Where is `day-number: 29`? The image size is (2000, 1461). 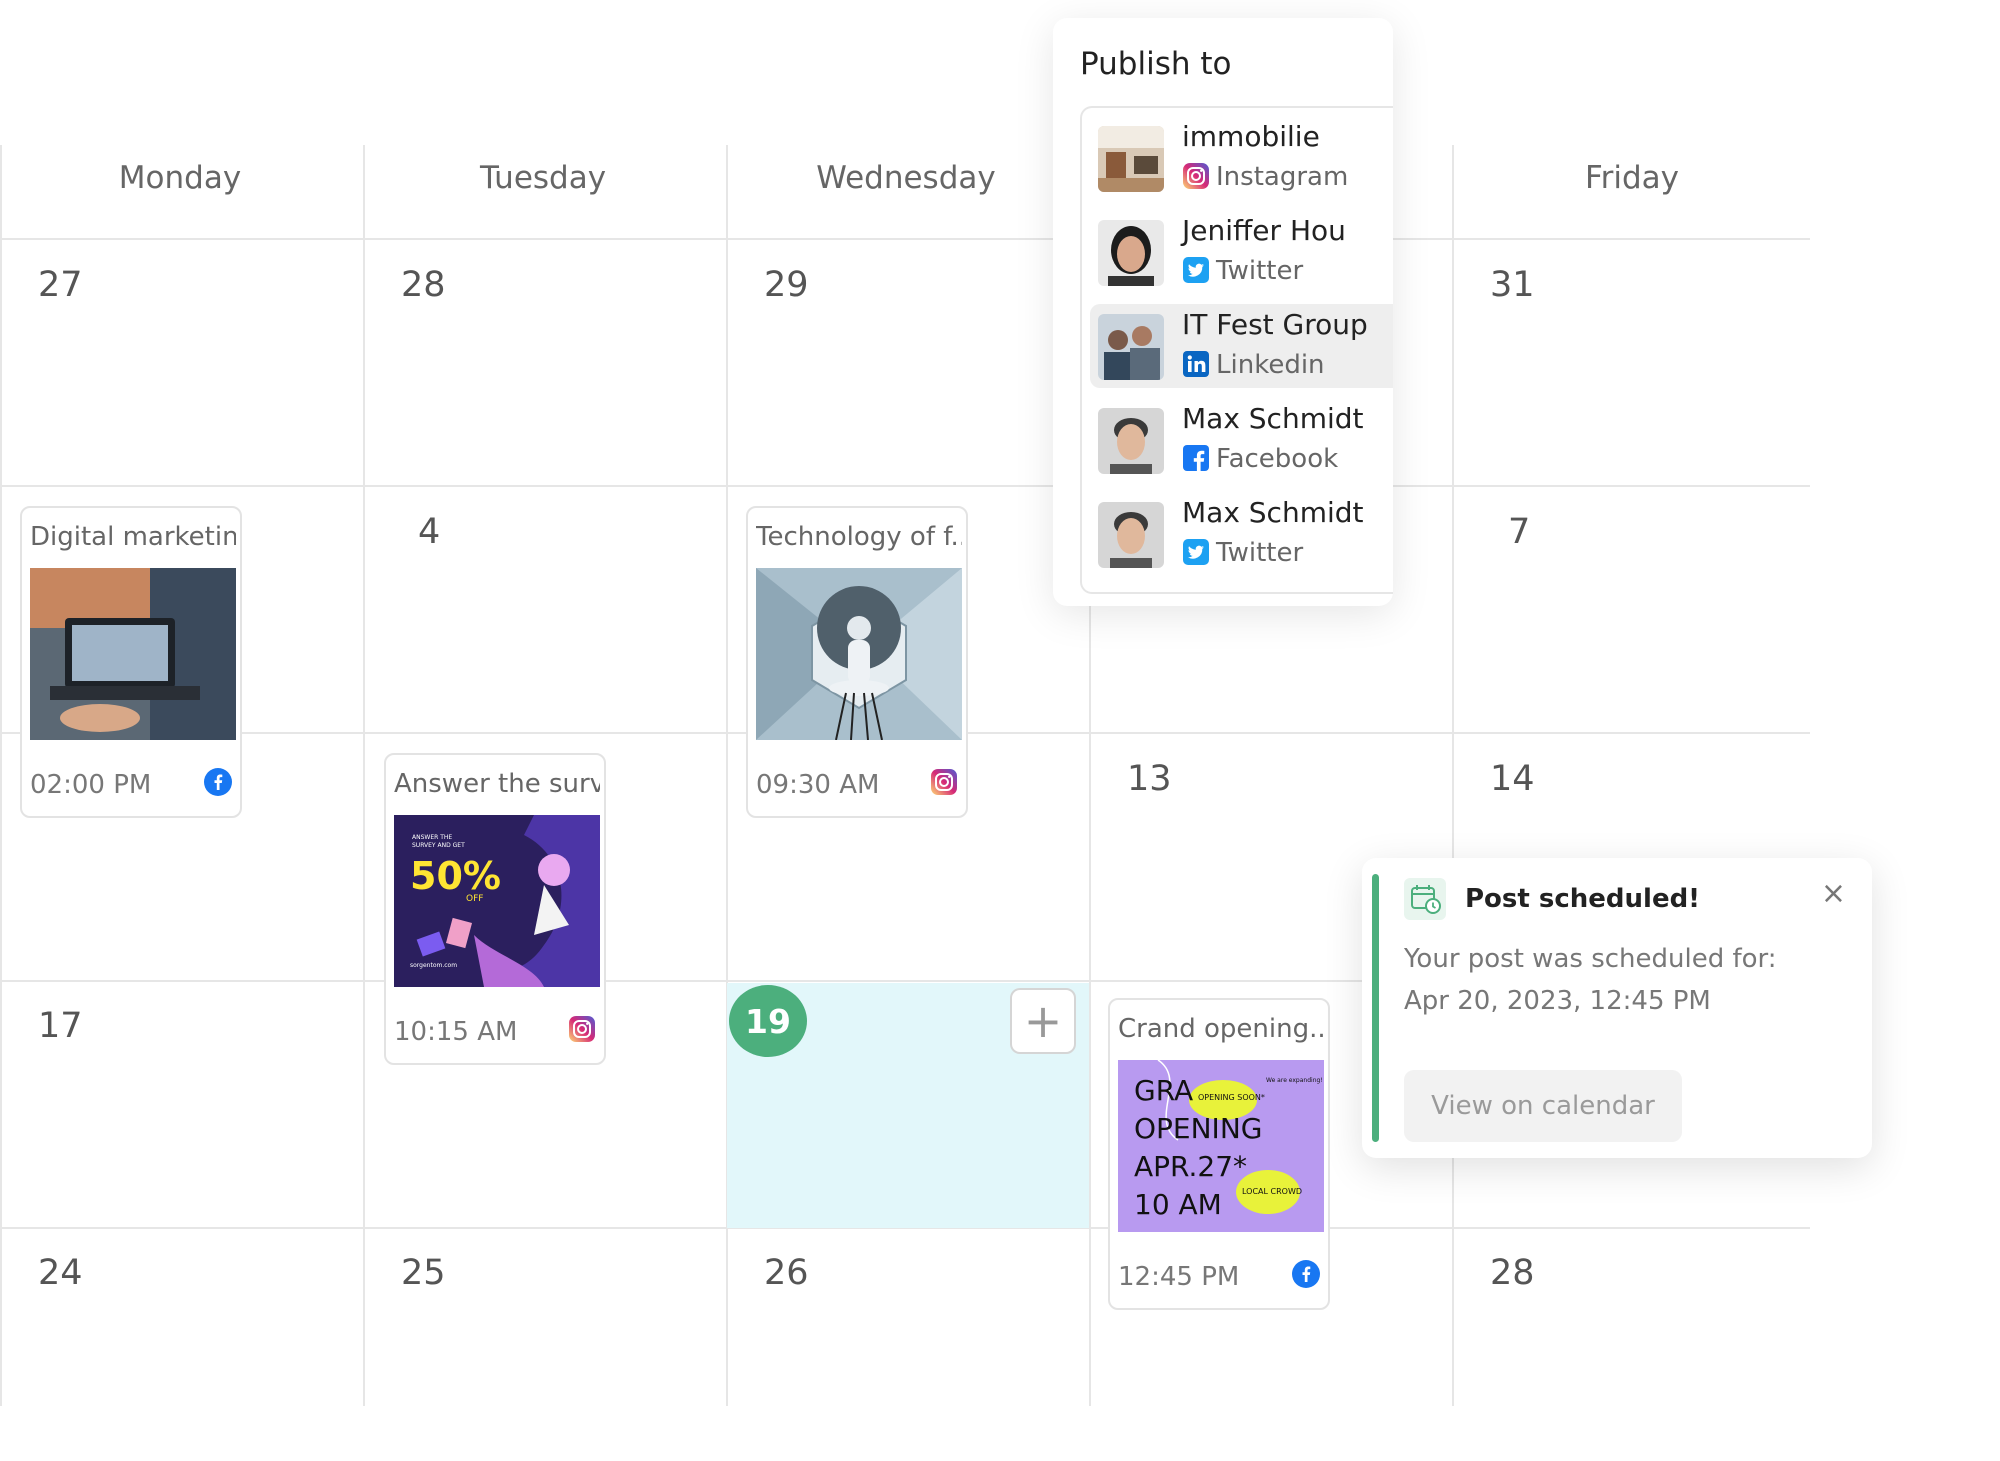 day-number: 29 is located at coordinates (786, 285).